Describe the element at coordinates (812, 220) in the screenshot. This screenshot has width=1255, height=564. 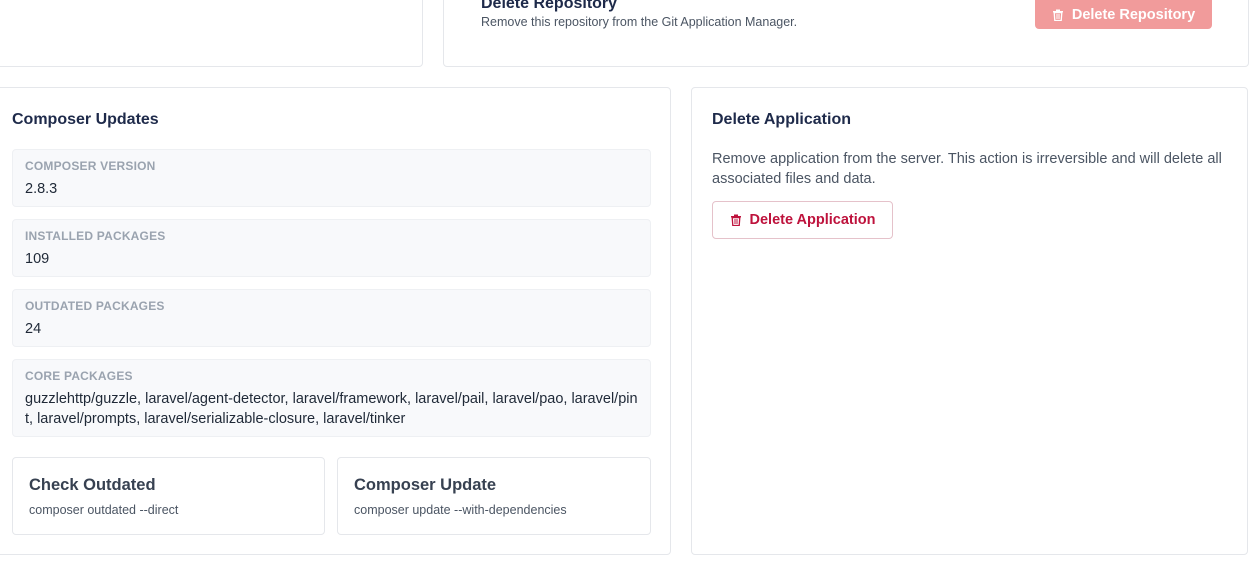
I see `delete-application-button-label: Delete Application` at that location.